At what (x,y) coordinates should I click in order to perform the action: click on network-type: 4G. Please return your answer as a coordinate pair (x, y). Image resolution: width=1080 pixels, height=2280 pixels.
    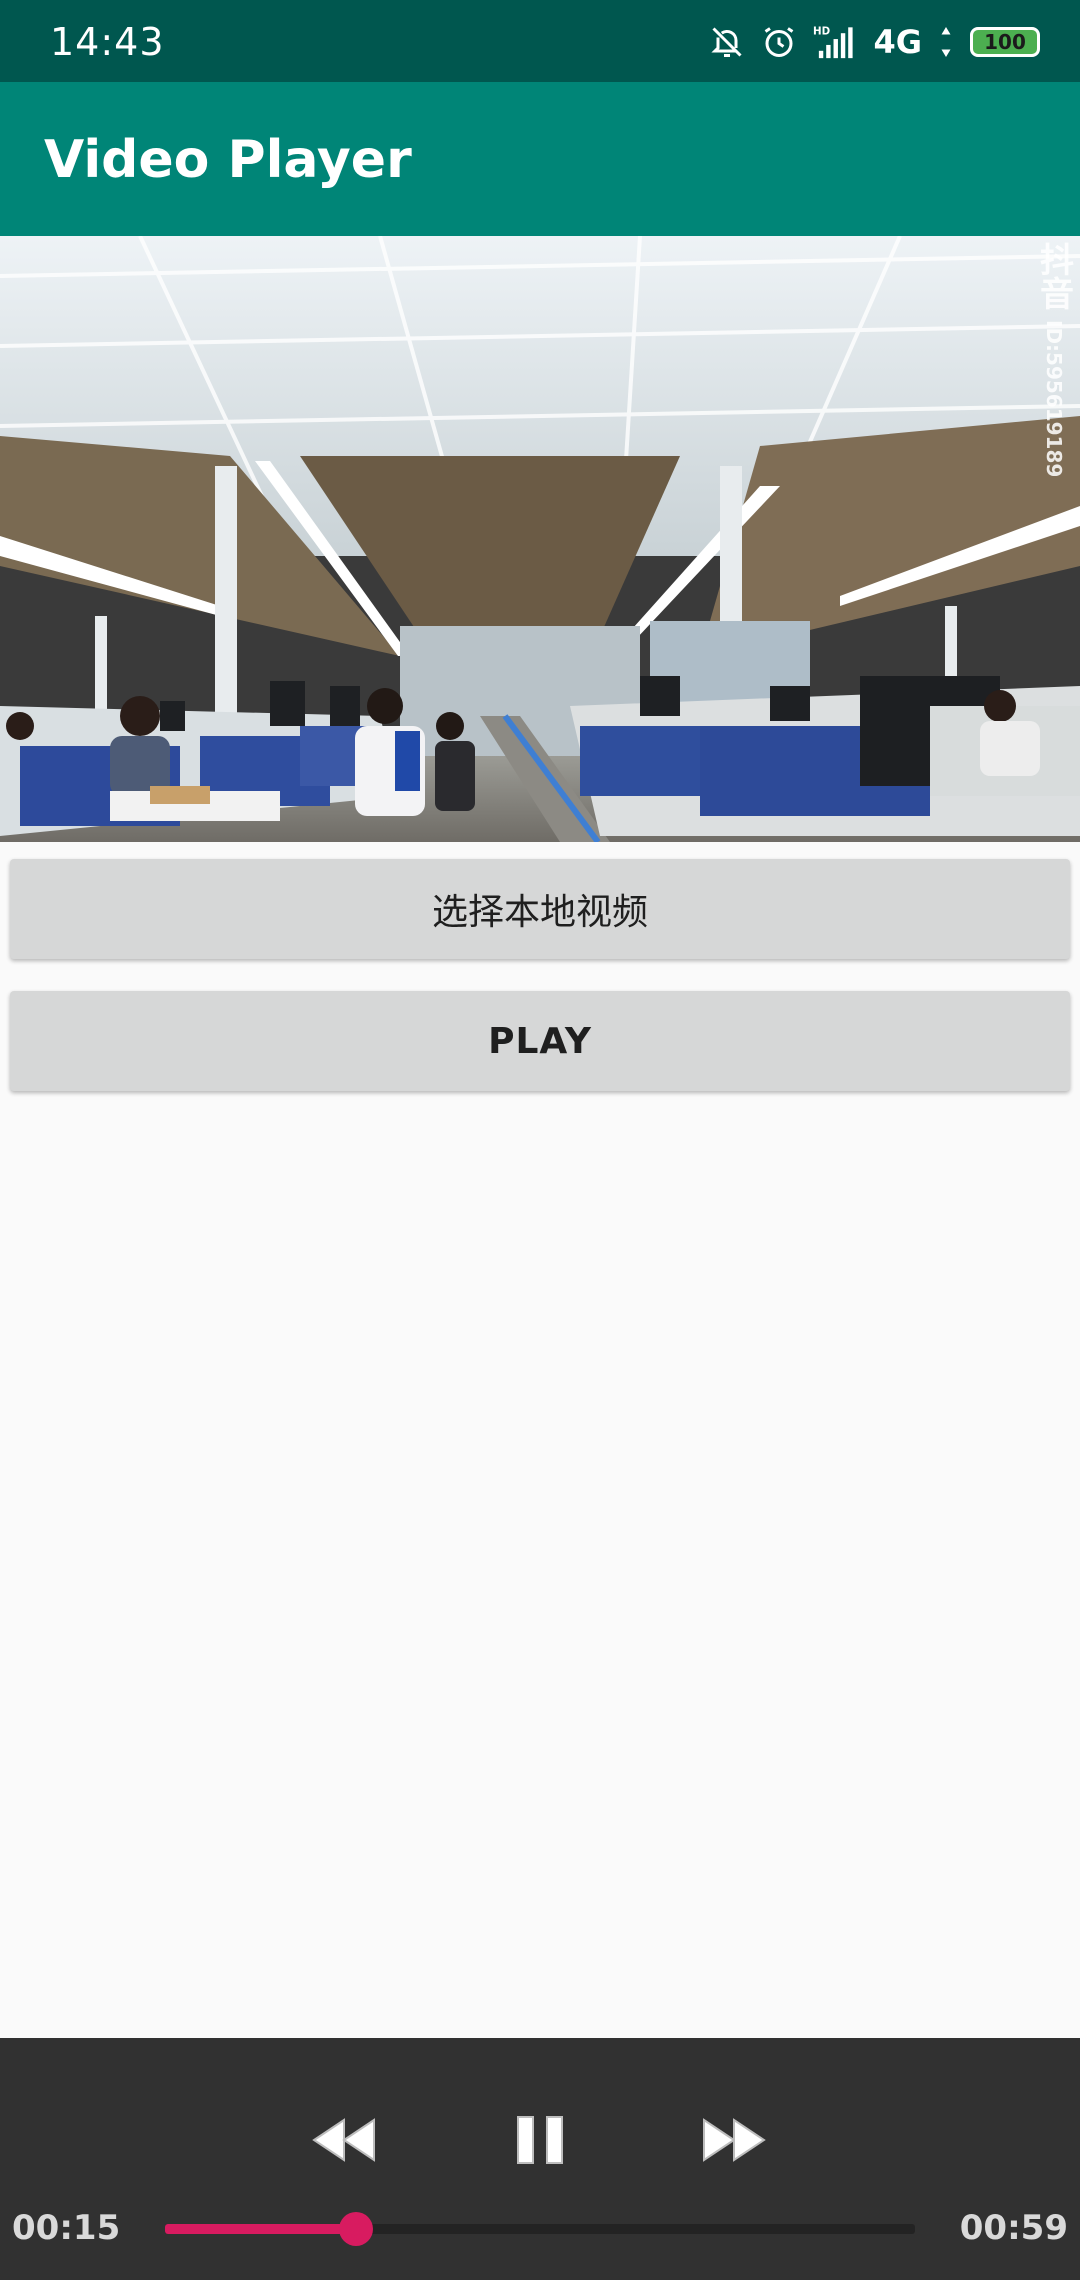
    Looking at the image, I should click on (897, 42).